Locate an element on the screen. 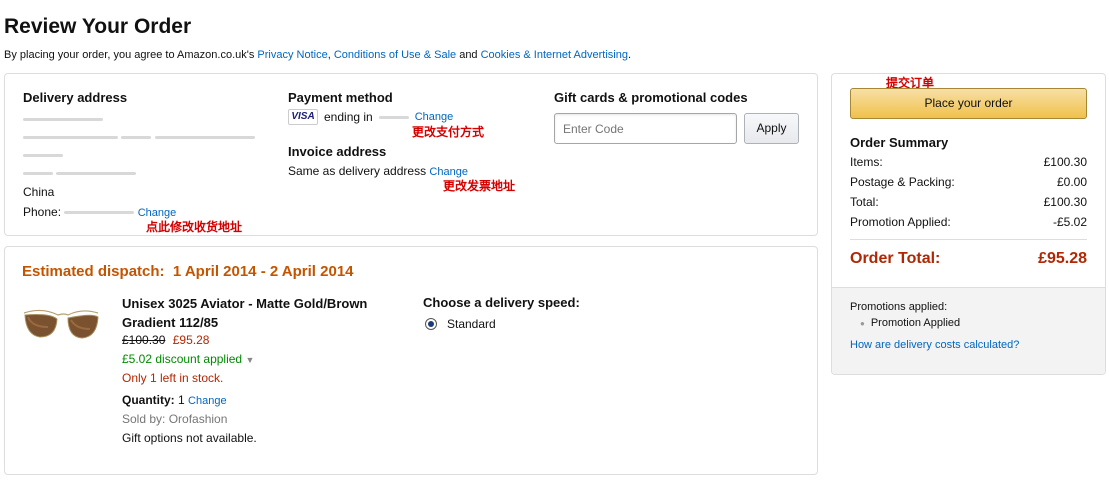 The image size is (1109, 481). gift-options: Gift options not available. is located at coordinates (189, 438).